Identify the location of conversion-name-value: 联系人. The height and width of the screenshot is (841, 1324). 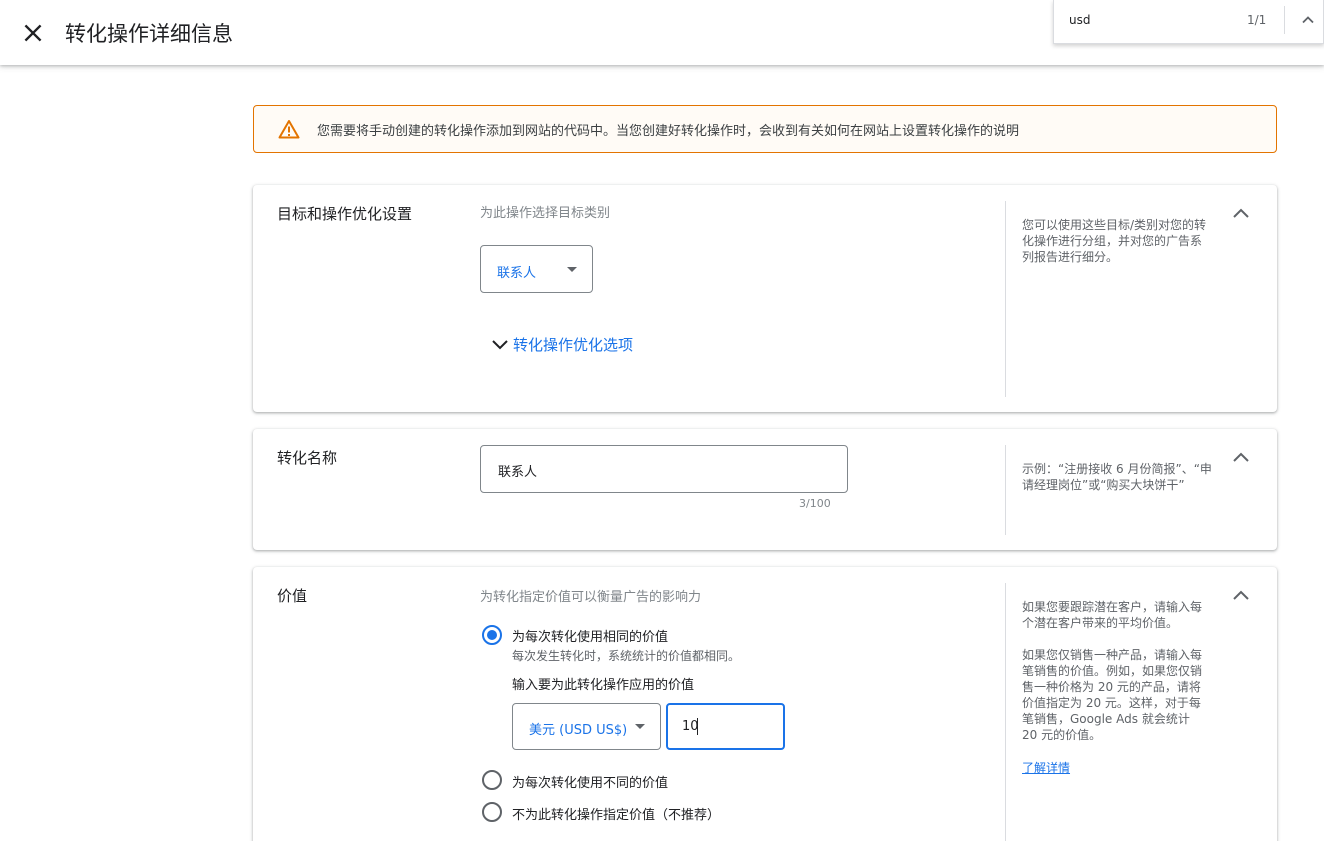
(518, 472).